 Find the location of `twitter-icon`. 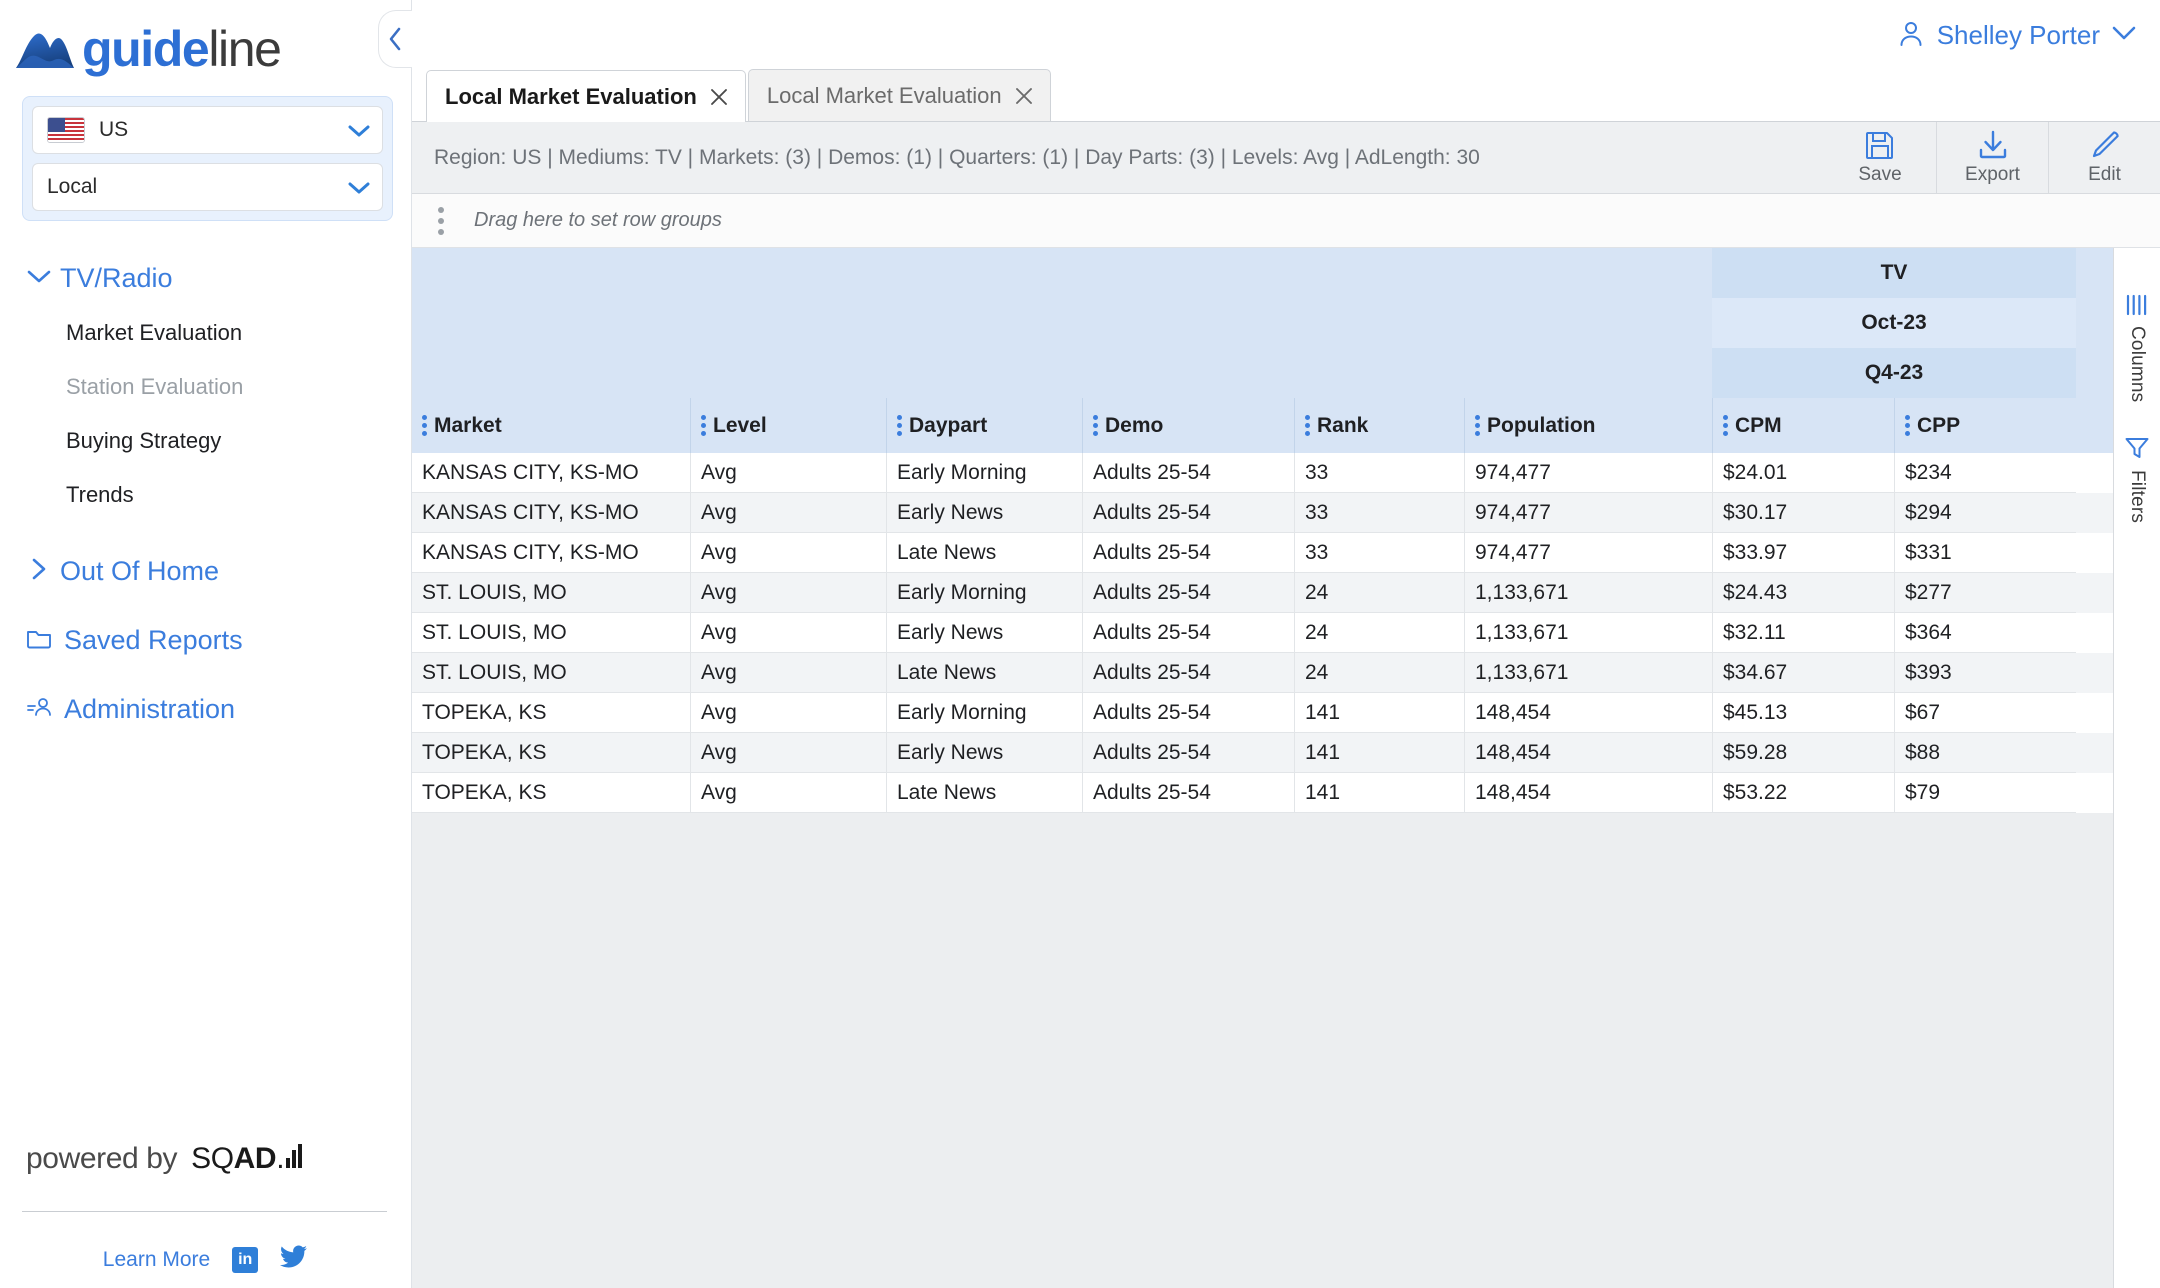

twitter-icon is located at coordinates (294, 1259).